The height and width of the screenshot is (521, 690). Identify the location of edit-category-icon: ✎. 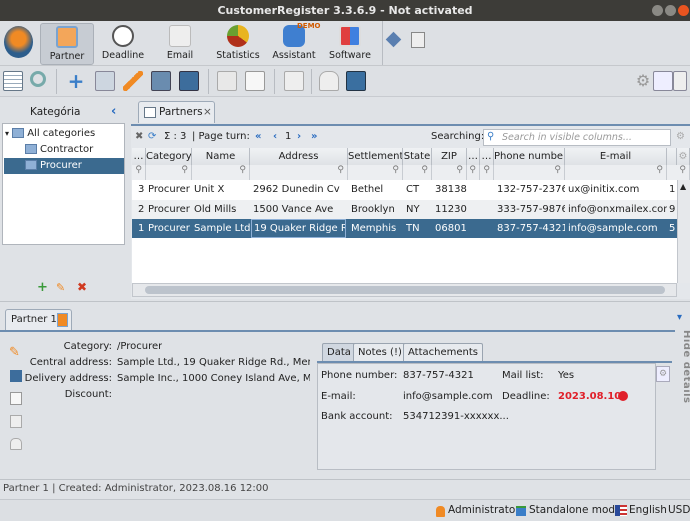
(60, 287).